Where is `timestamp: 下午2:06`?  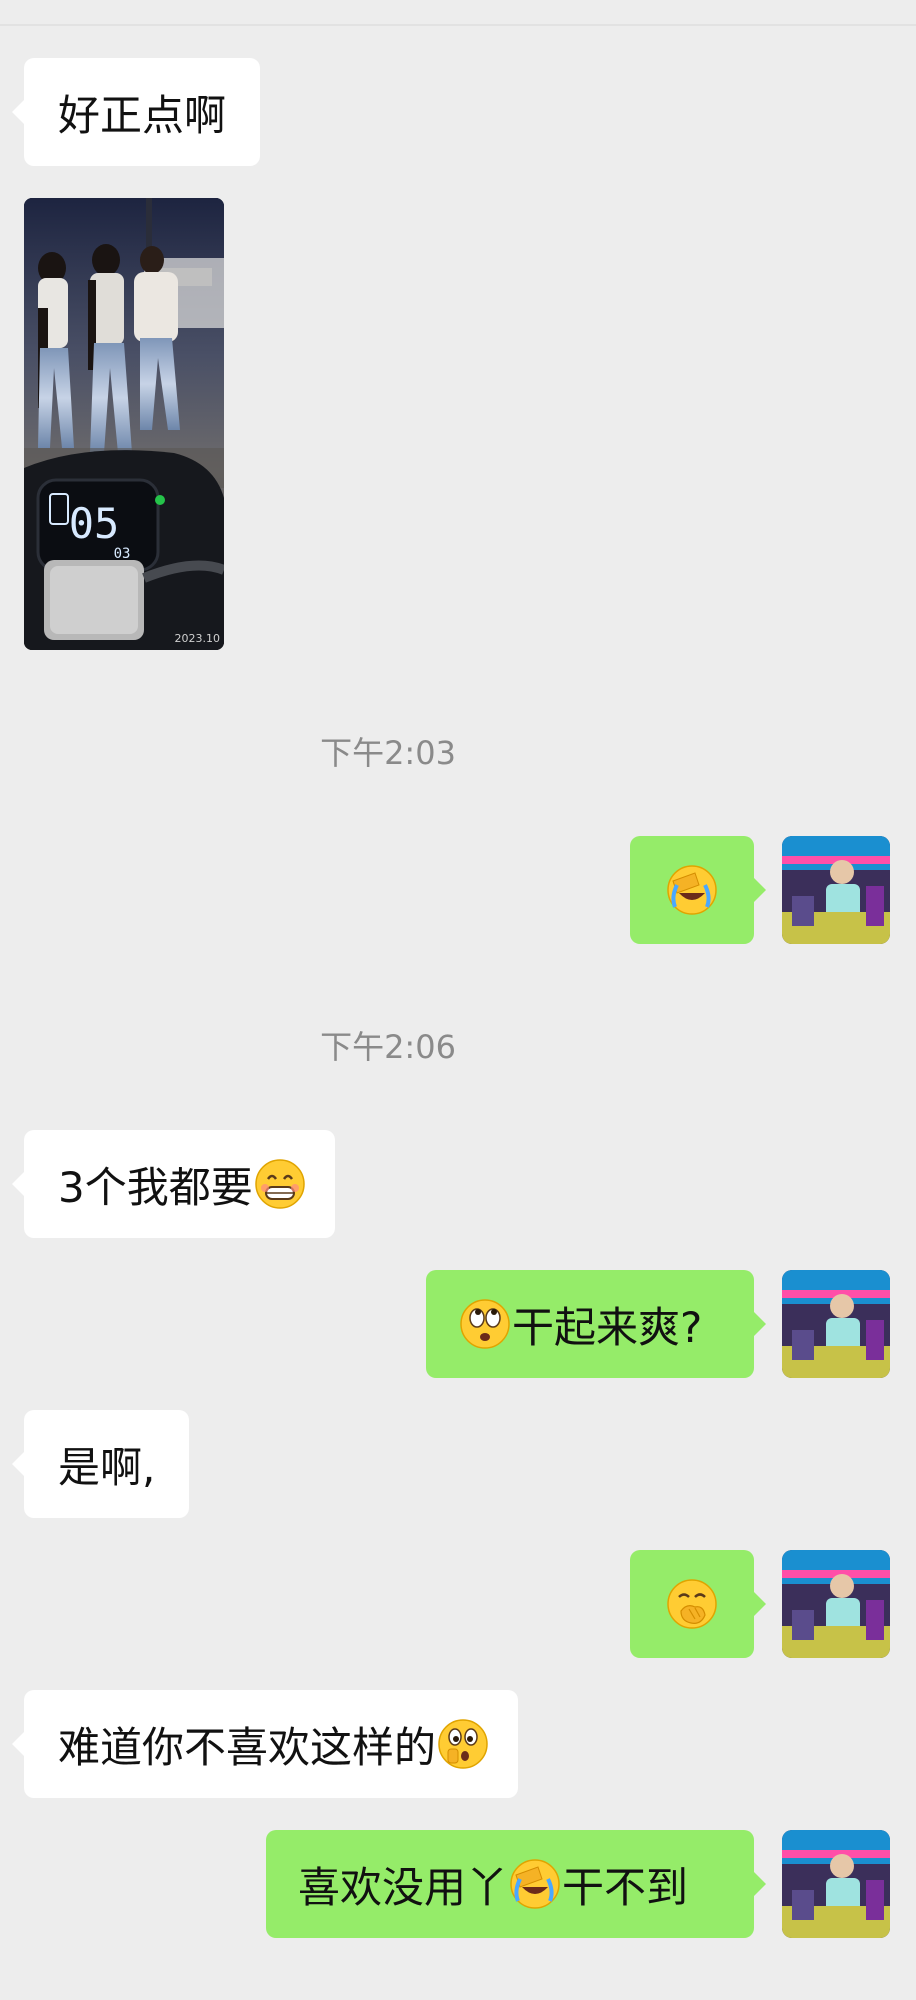
timestamp: 下午2:06 is located at coordinates (388, 1047).